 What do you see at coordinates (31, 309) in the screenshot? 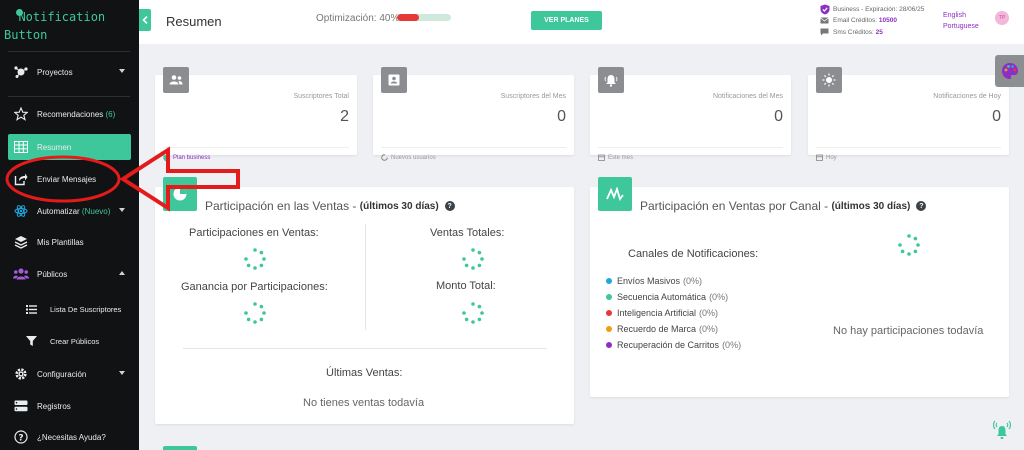
I see `list-icon` at bounding box center [31, 309].